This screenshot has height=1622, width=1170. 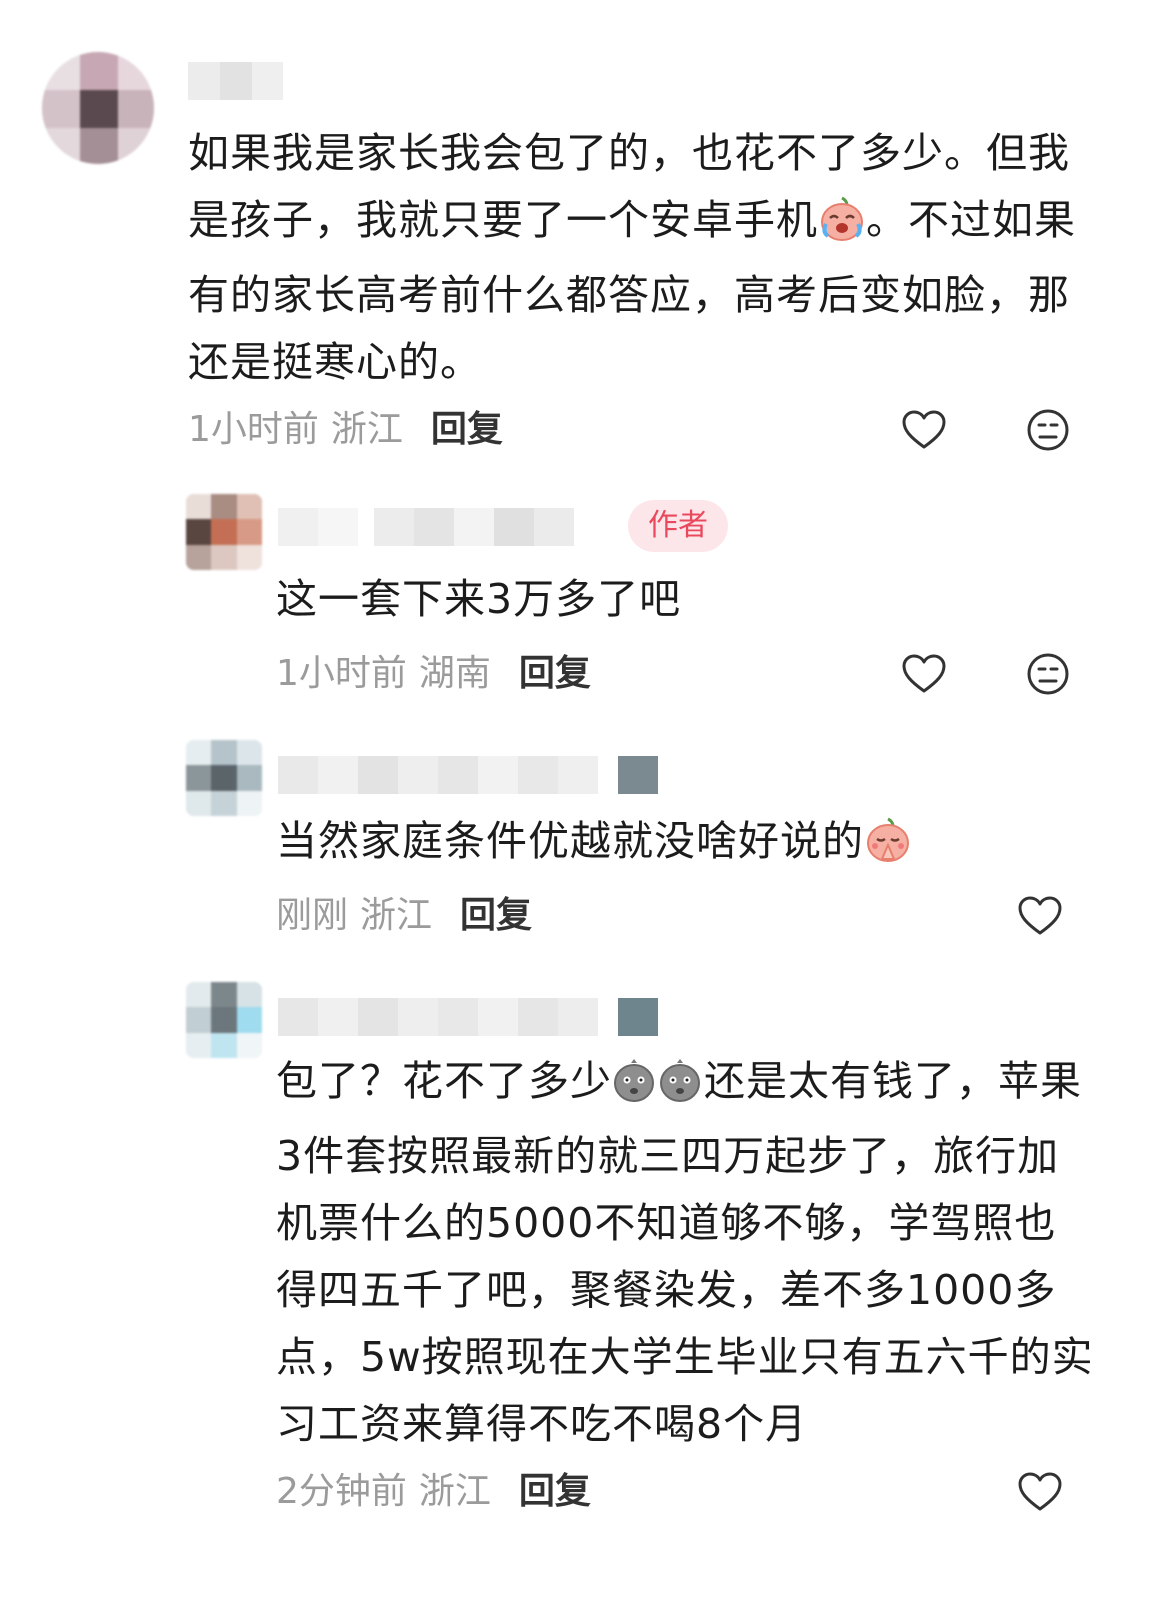 What do you see at coordinates (454, 673) in the screenshot?
I see `location: 湖南` at bounding box center [454, 673].